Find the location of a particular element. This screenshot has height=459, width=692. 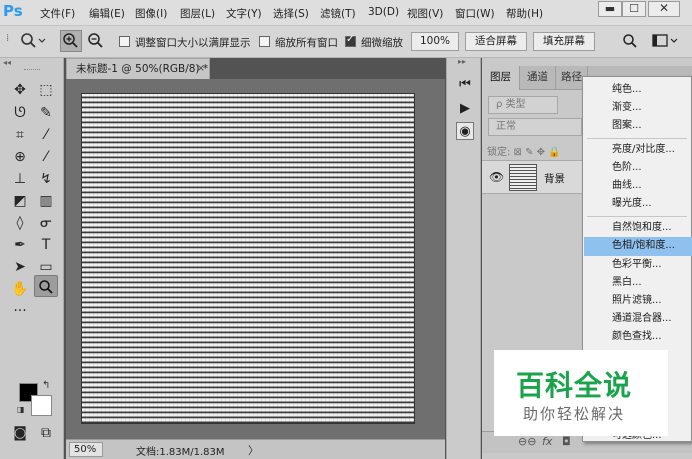

swap-colors-icon: ↰ is located at coordinates (46, 385).